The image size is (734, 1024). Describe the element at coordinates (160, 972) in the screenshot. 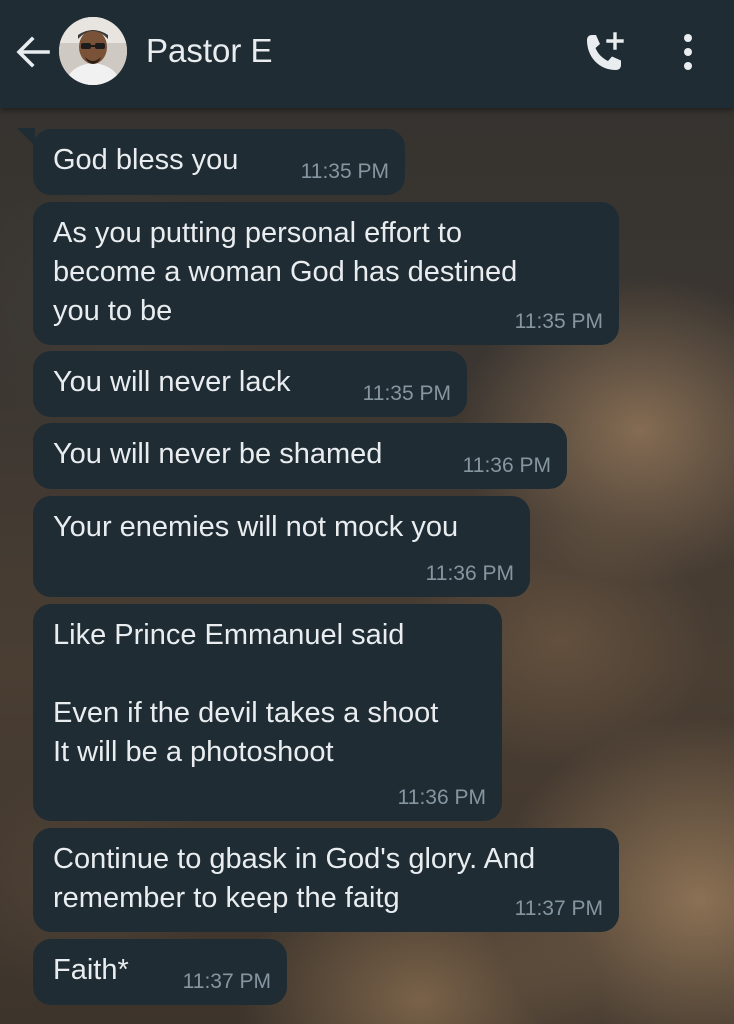

I see `message-bubble: Faith* 11:37 PM` at that location.